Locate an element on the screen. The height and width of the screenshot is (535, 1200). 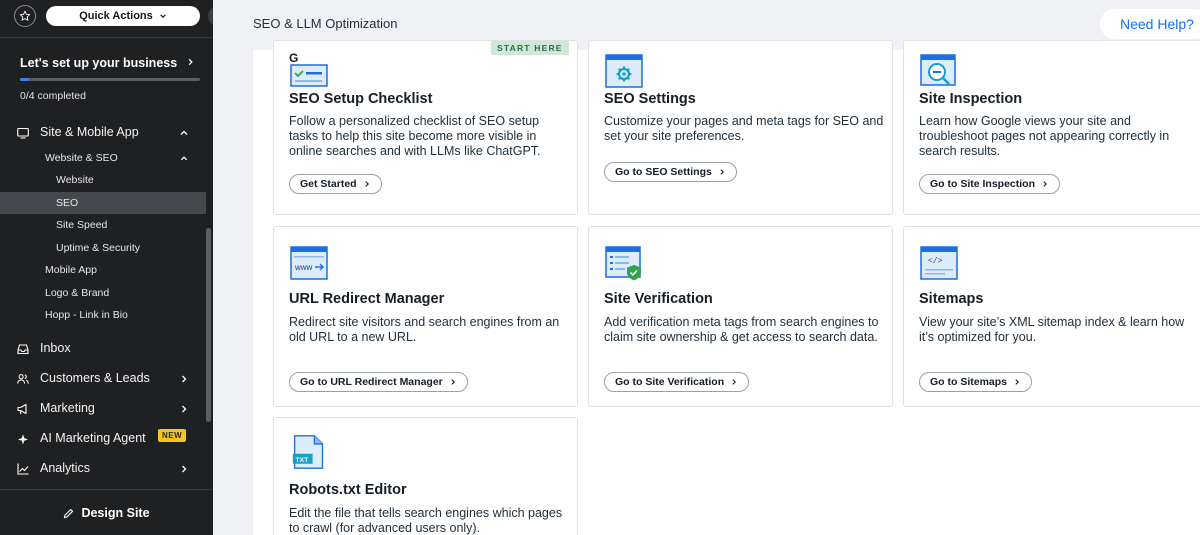
nav-customers-leads: Customers & Leads is located at coordinates (103, 379).